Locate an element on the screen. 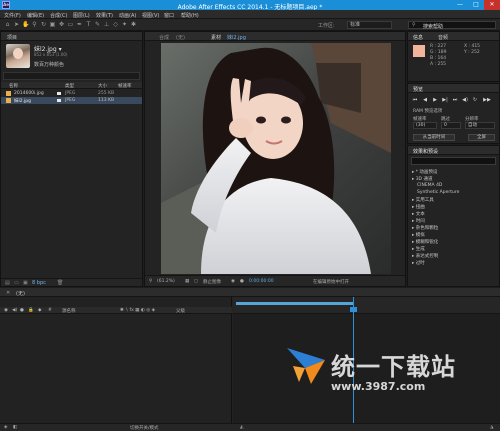  mask-icon: ◻ is located at coordinates (196, 281).